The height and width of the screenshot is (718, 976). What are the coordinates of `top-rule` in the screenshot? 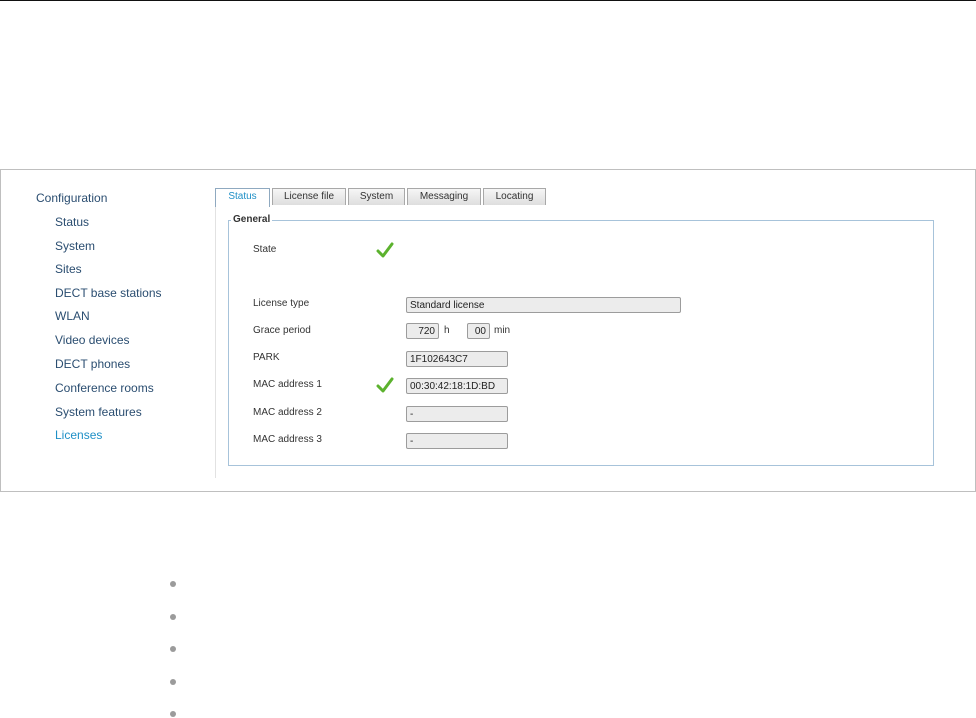 It's located at (488, 0).